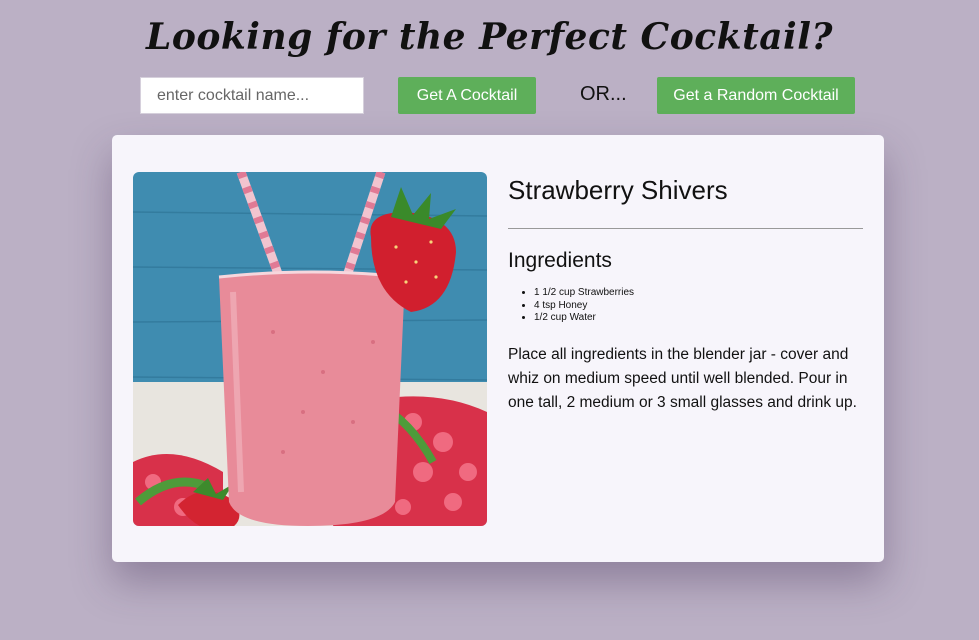 Image resolution: width=979 pixels, height=640 pixels. I want to click on list-item: 4 tsp Honey, so click(698, 306).